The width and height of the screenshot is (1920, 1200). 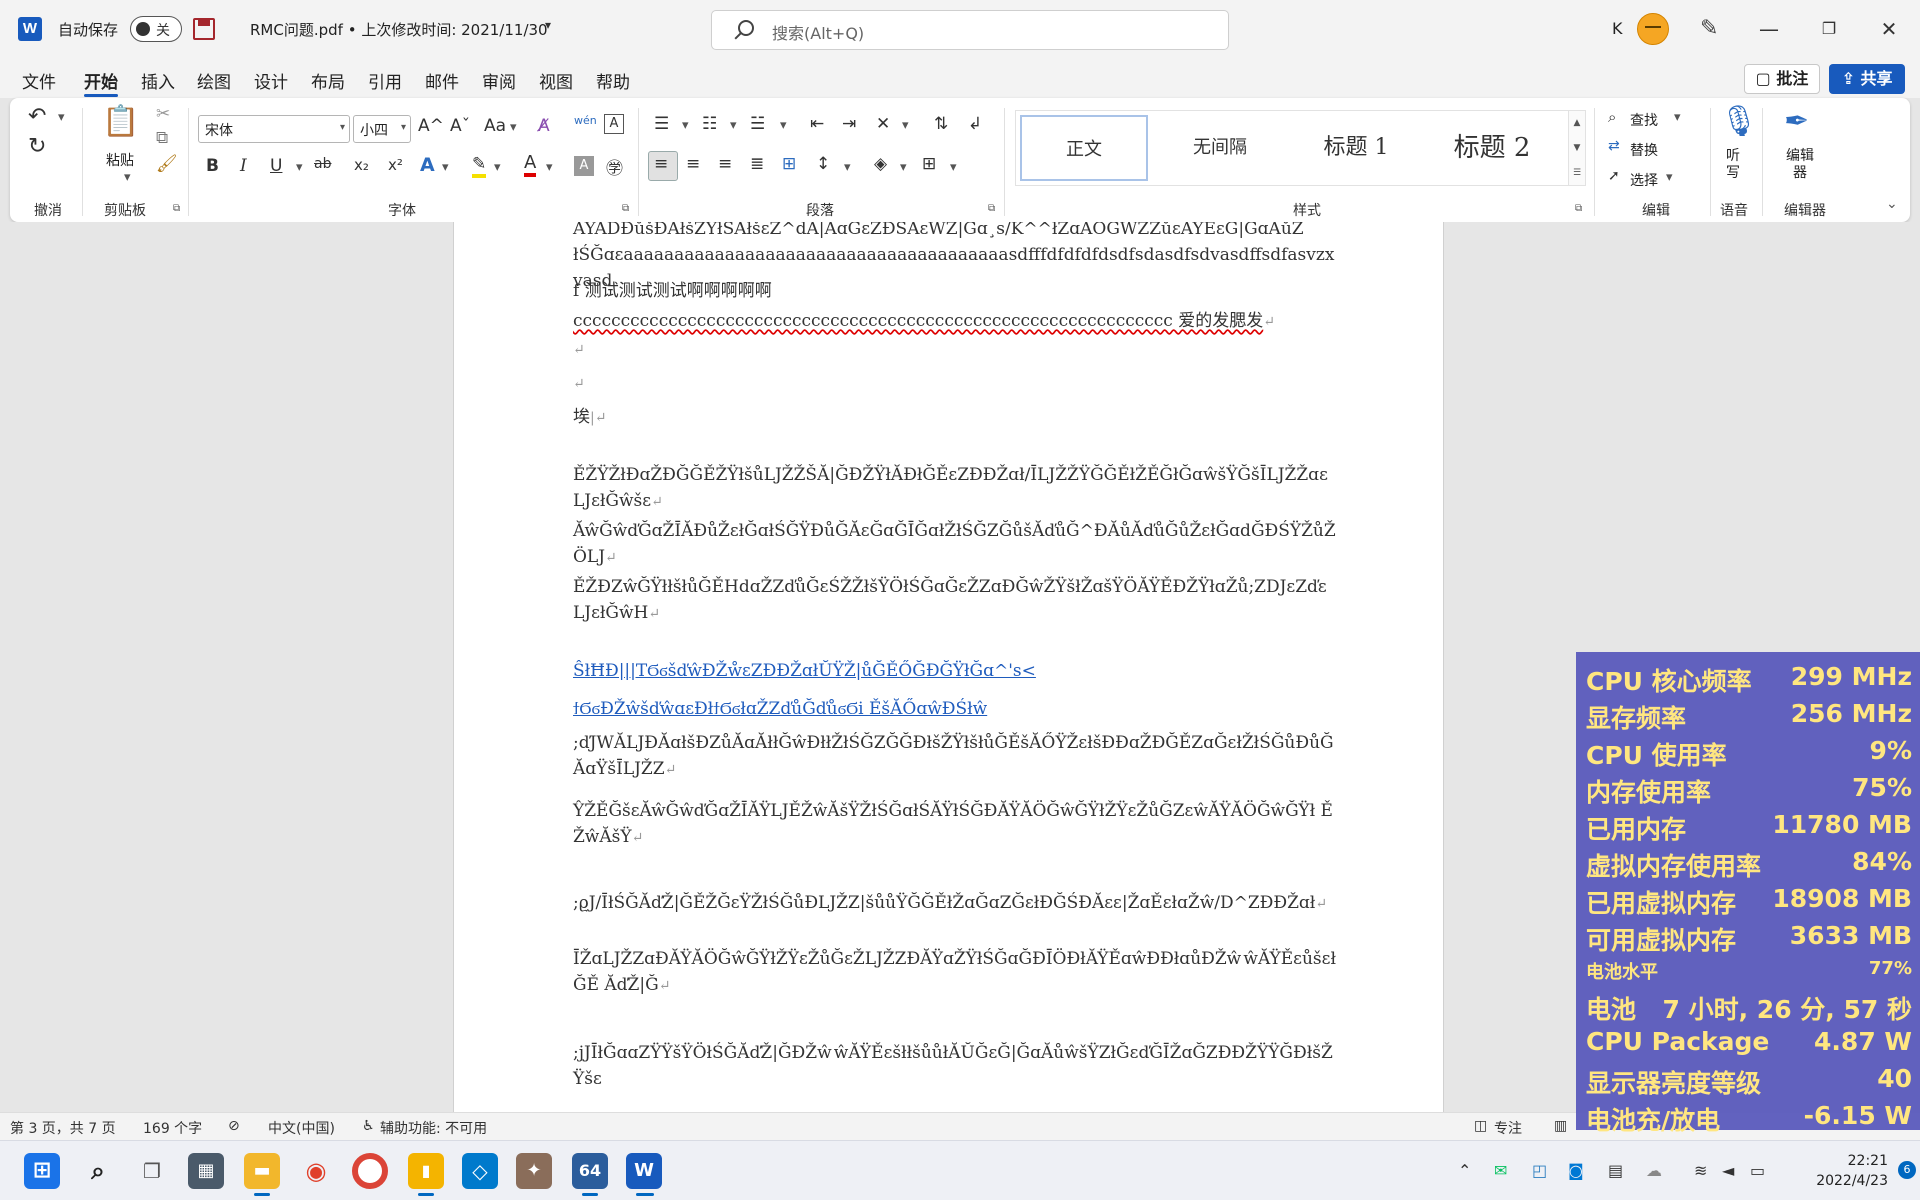 I want to click on text-effects-button: A, so click(x=427, y=165).